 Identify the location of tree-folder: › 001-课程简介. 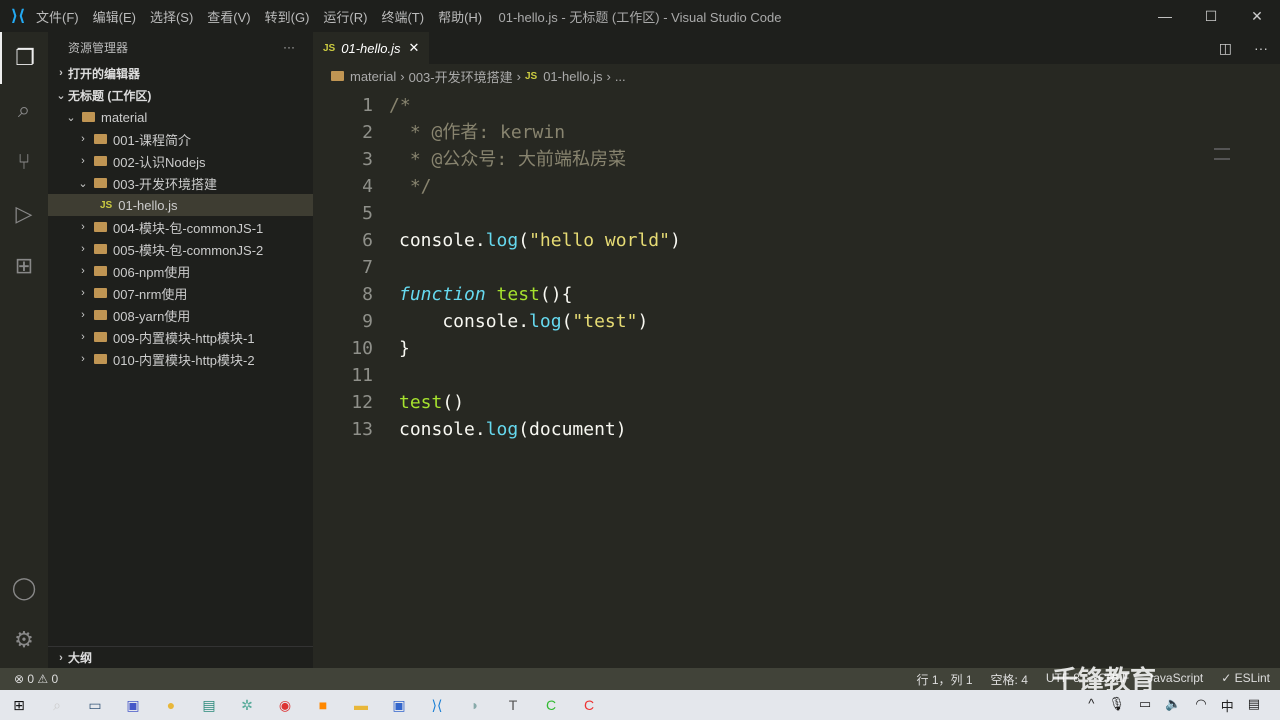
(180, 139).